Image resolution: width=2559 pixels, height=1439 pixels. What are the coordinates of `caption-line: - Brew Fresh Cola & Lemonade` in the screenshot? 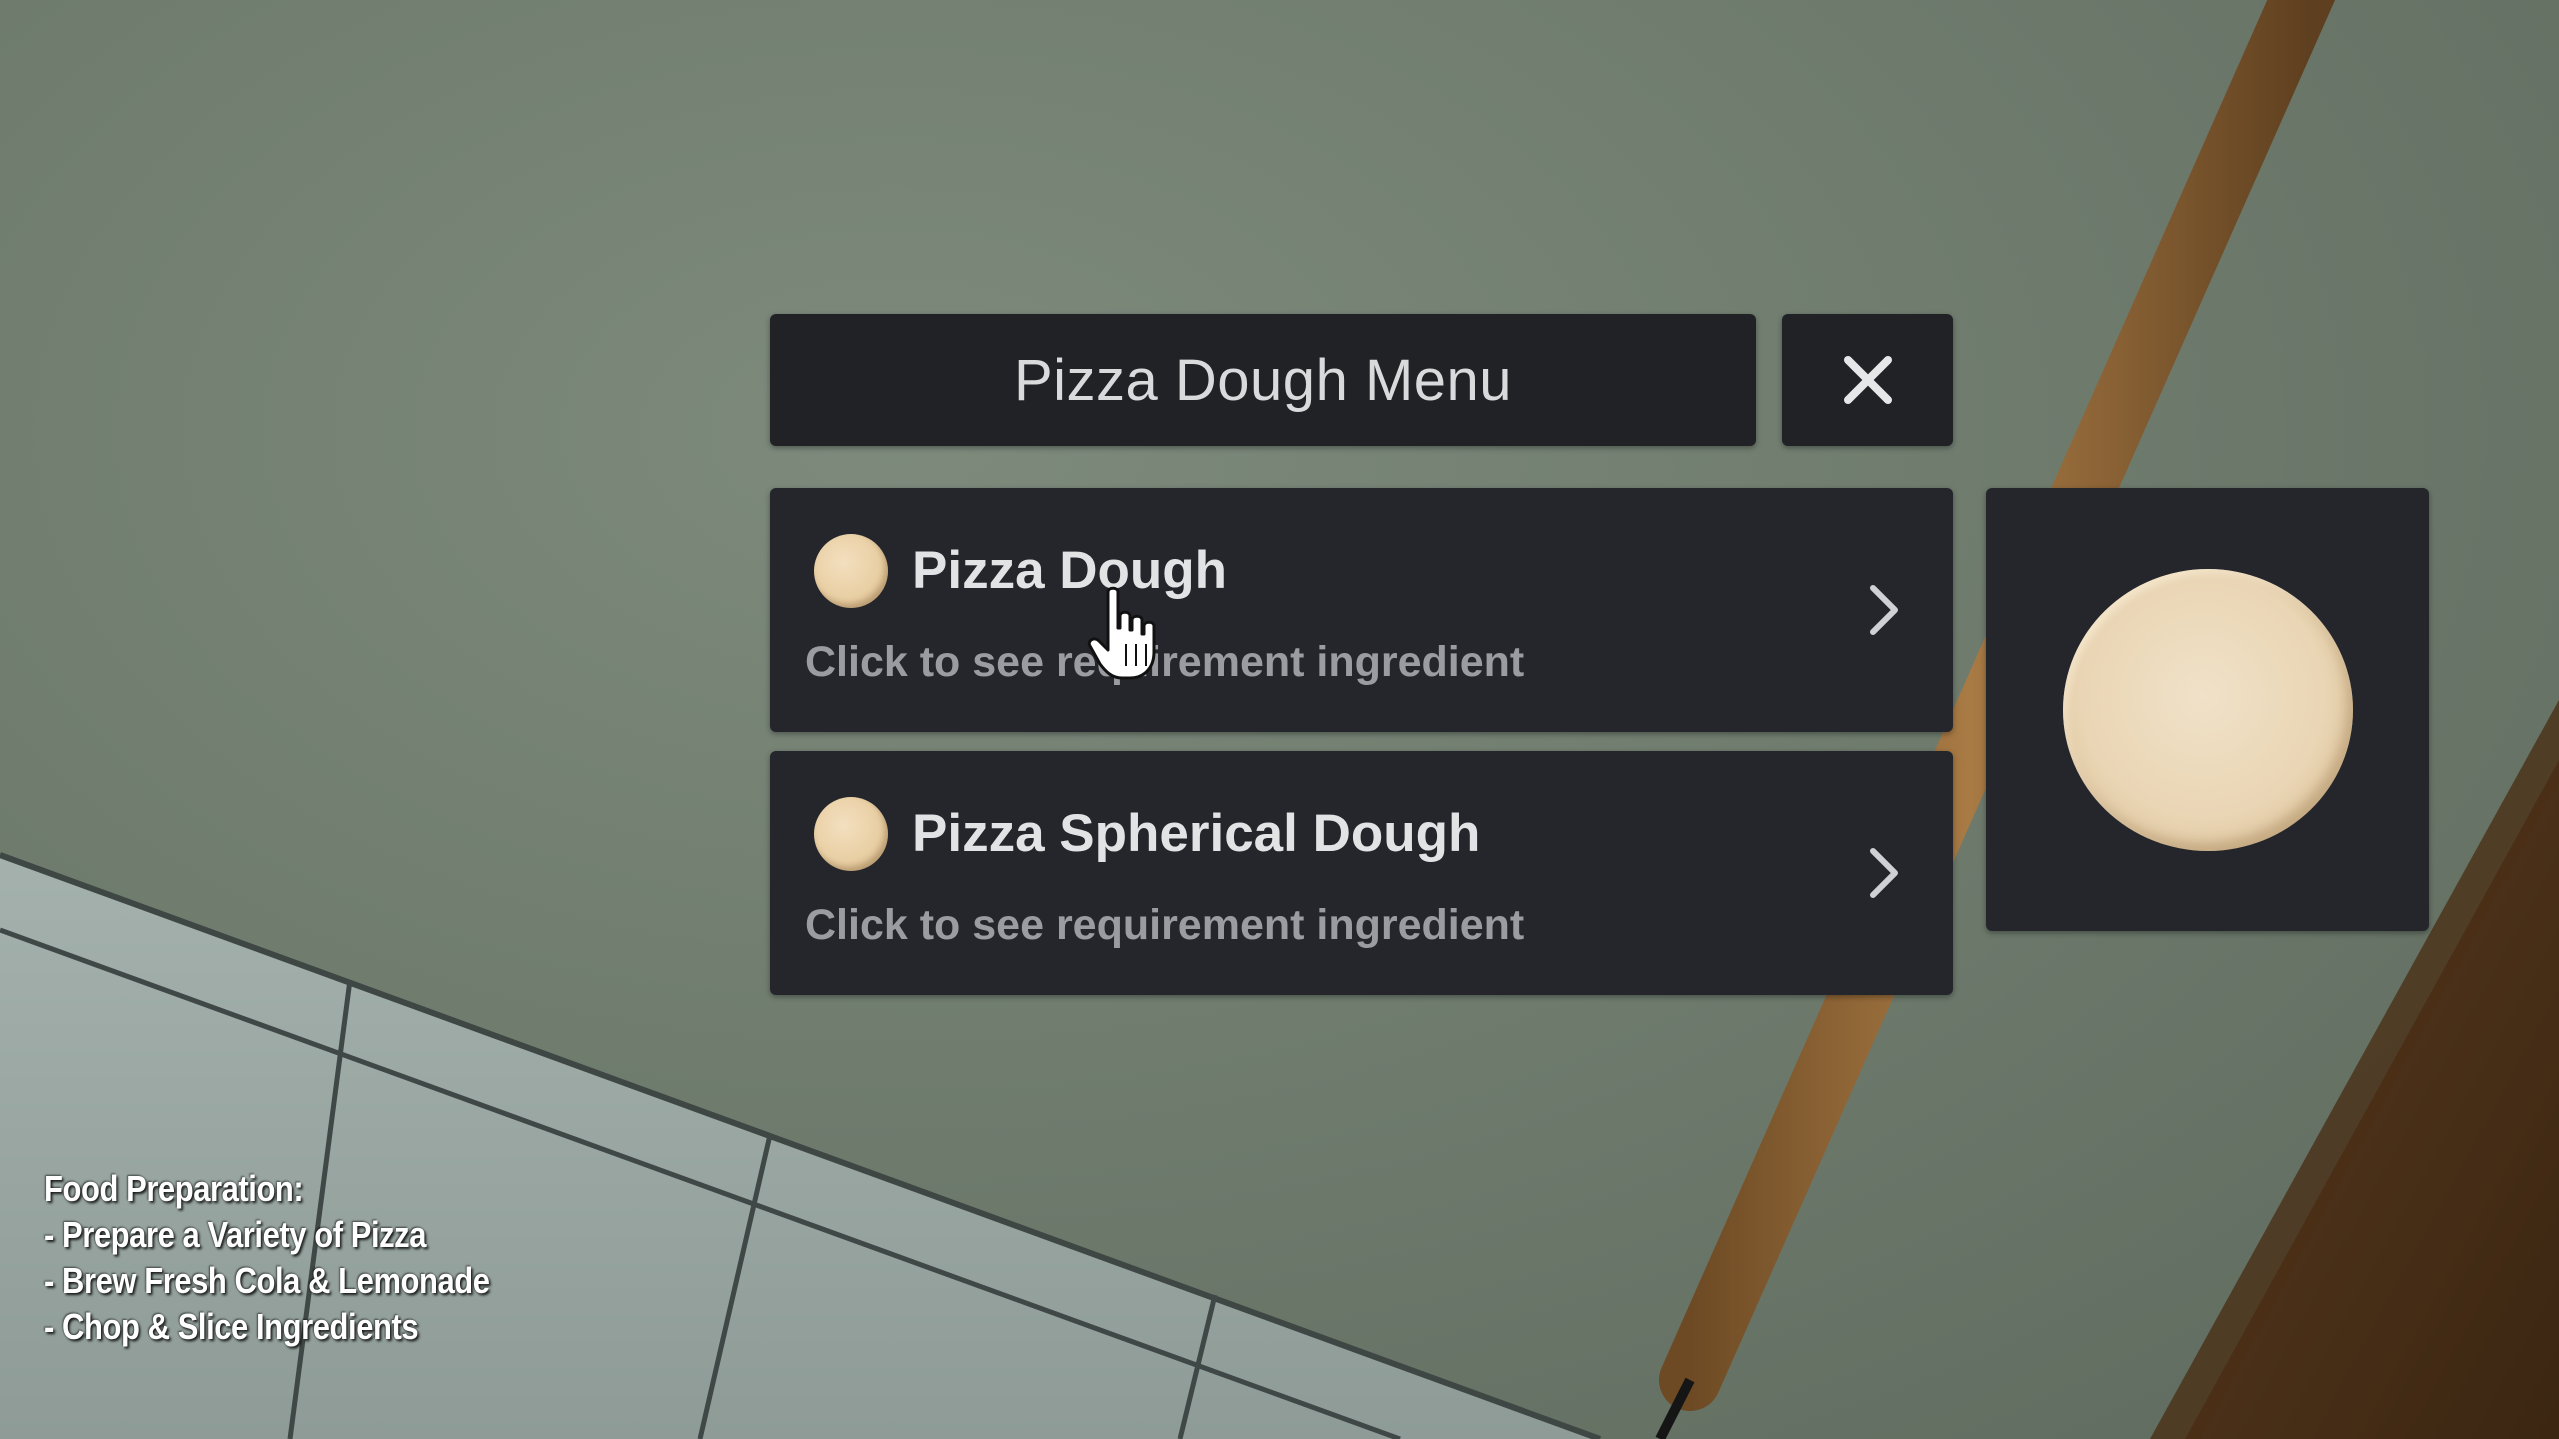 It's located at (267, 1280).